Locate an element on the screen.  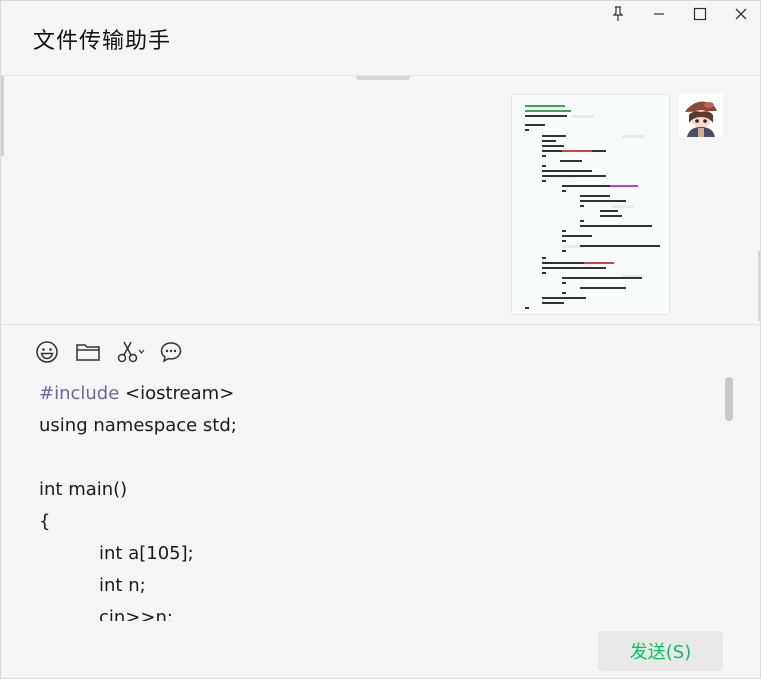
file-button is located at coordinates (88, 354).